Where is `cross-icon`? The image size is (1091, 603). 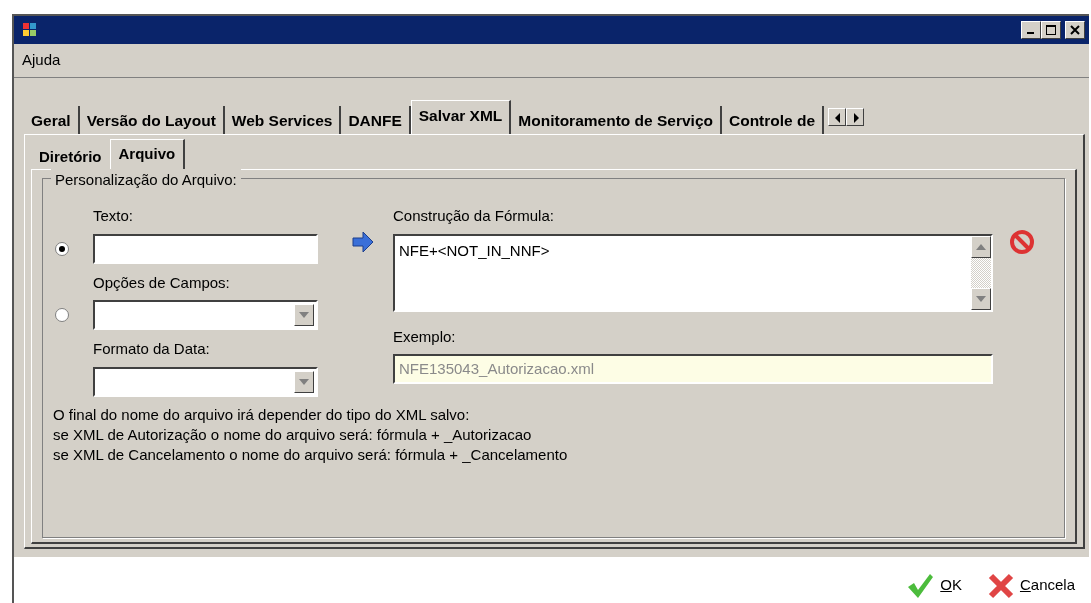 cross-icon is located at coordinates (1000, 585).